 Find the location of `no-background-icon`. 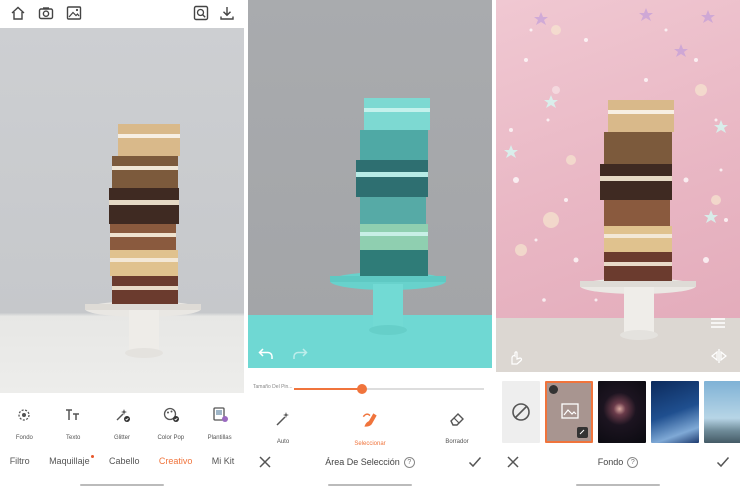

no-background-icon is located at coordinates (521, 412).